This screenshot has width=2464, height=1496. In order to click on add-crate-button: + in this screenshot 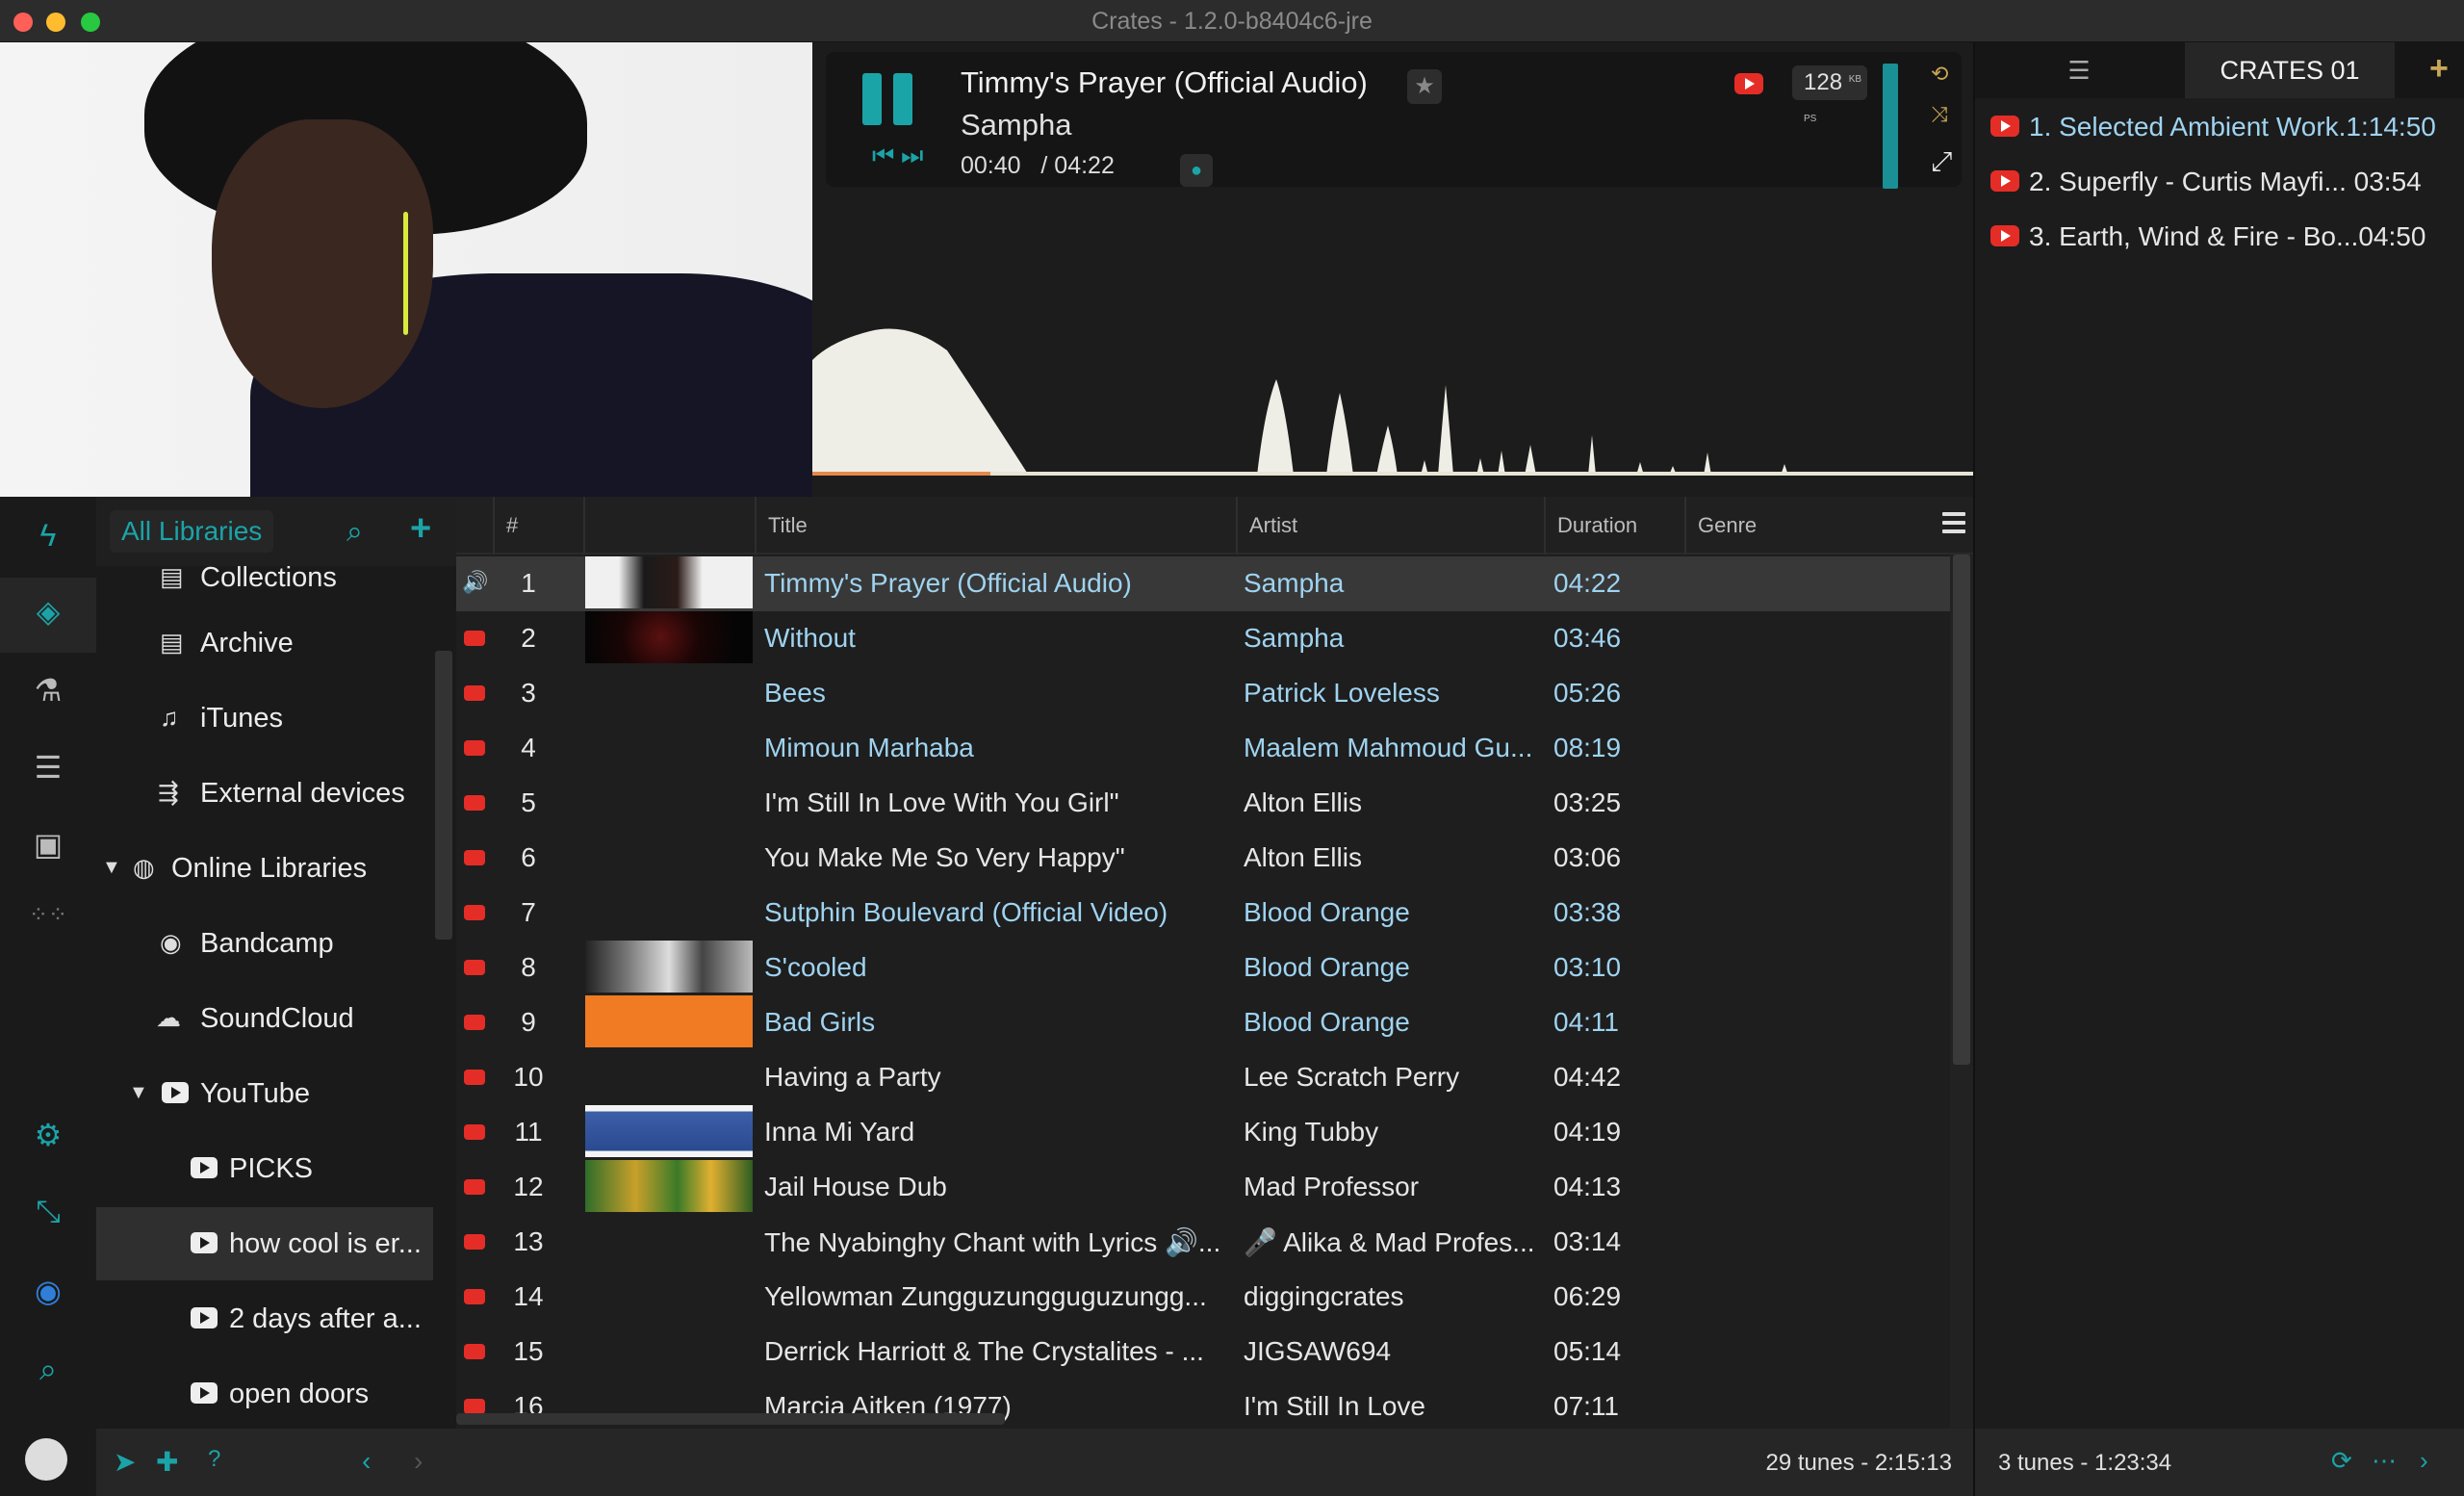, I will do `click(2439, 69)`.